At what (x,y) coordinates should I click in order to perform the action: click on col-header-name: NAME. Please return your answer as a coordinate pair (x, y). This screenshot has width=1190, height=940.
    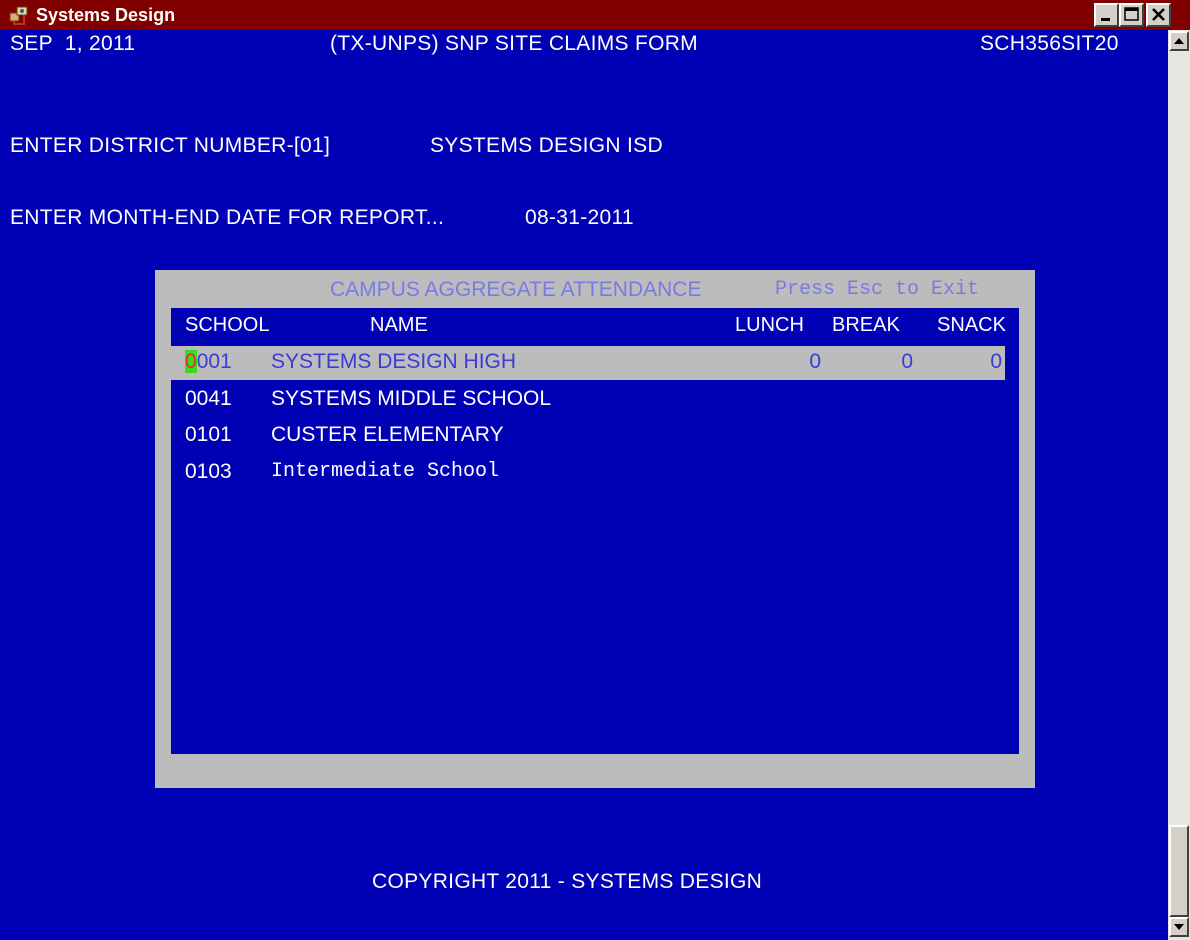
    Looking at the image, I should click on (399, 325).